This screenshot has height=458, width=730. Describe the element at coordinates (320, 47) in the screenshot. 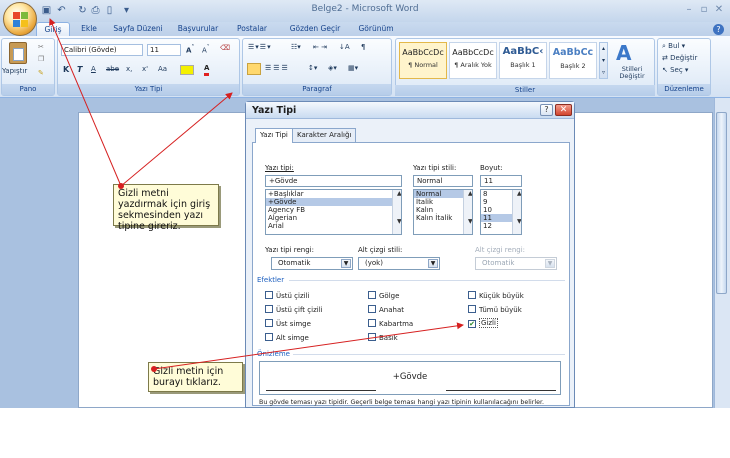

I see `indent-icons: ⇤ ⇥` at that location.